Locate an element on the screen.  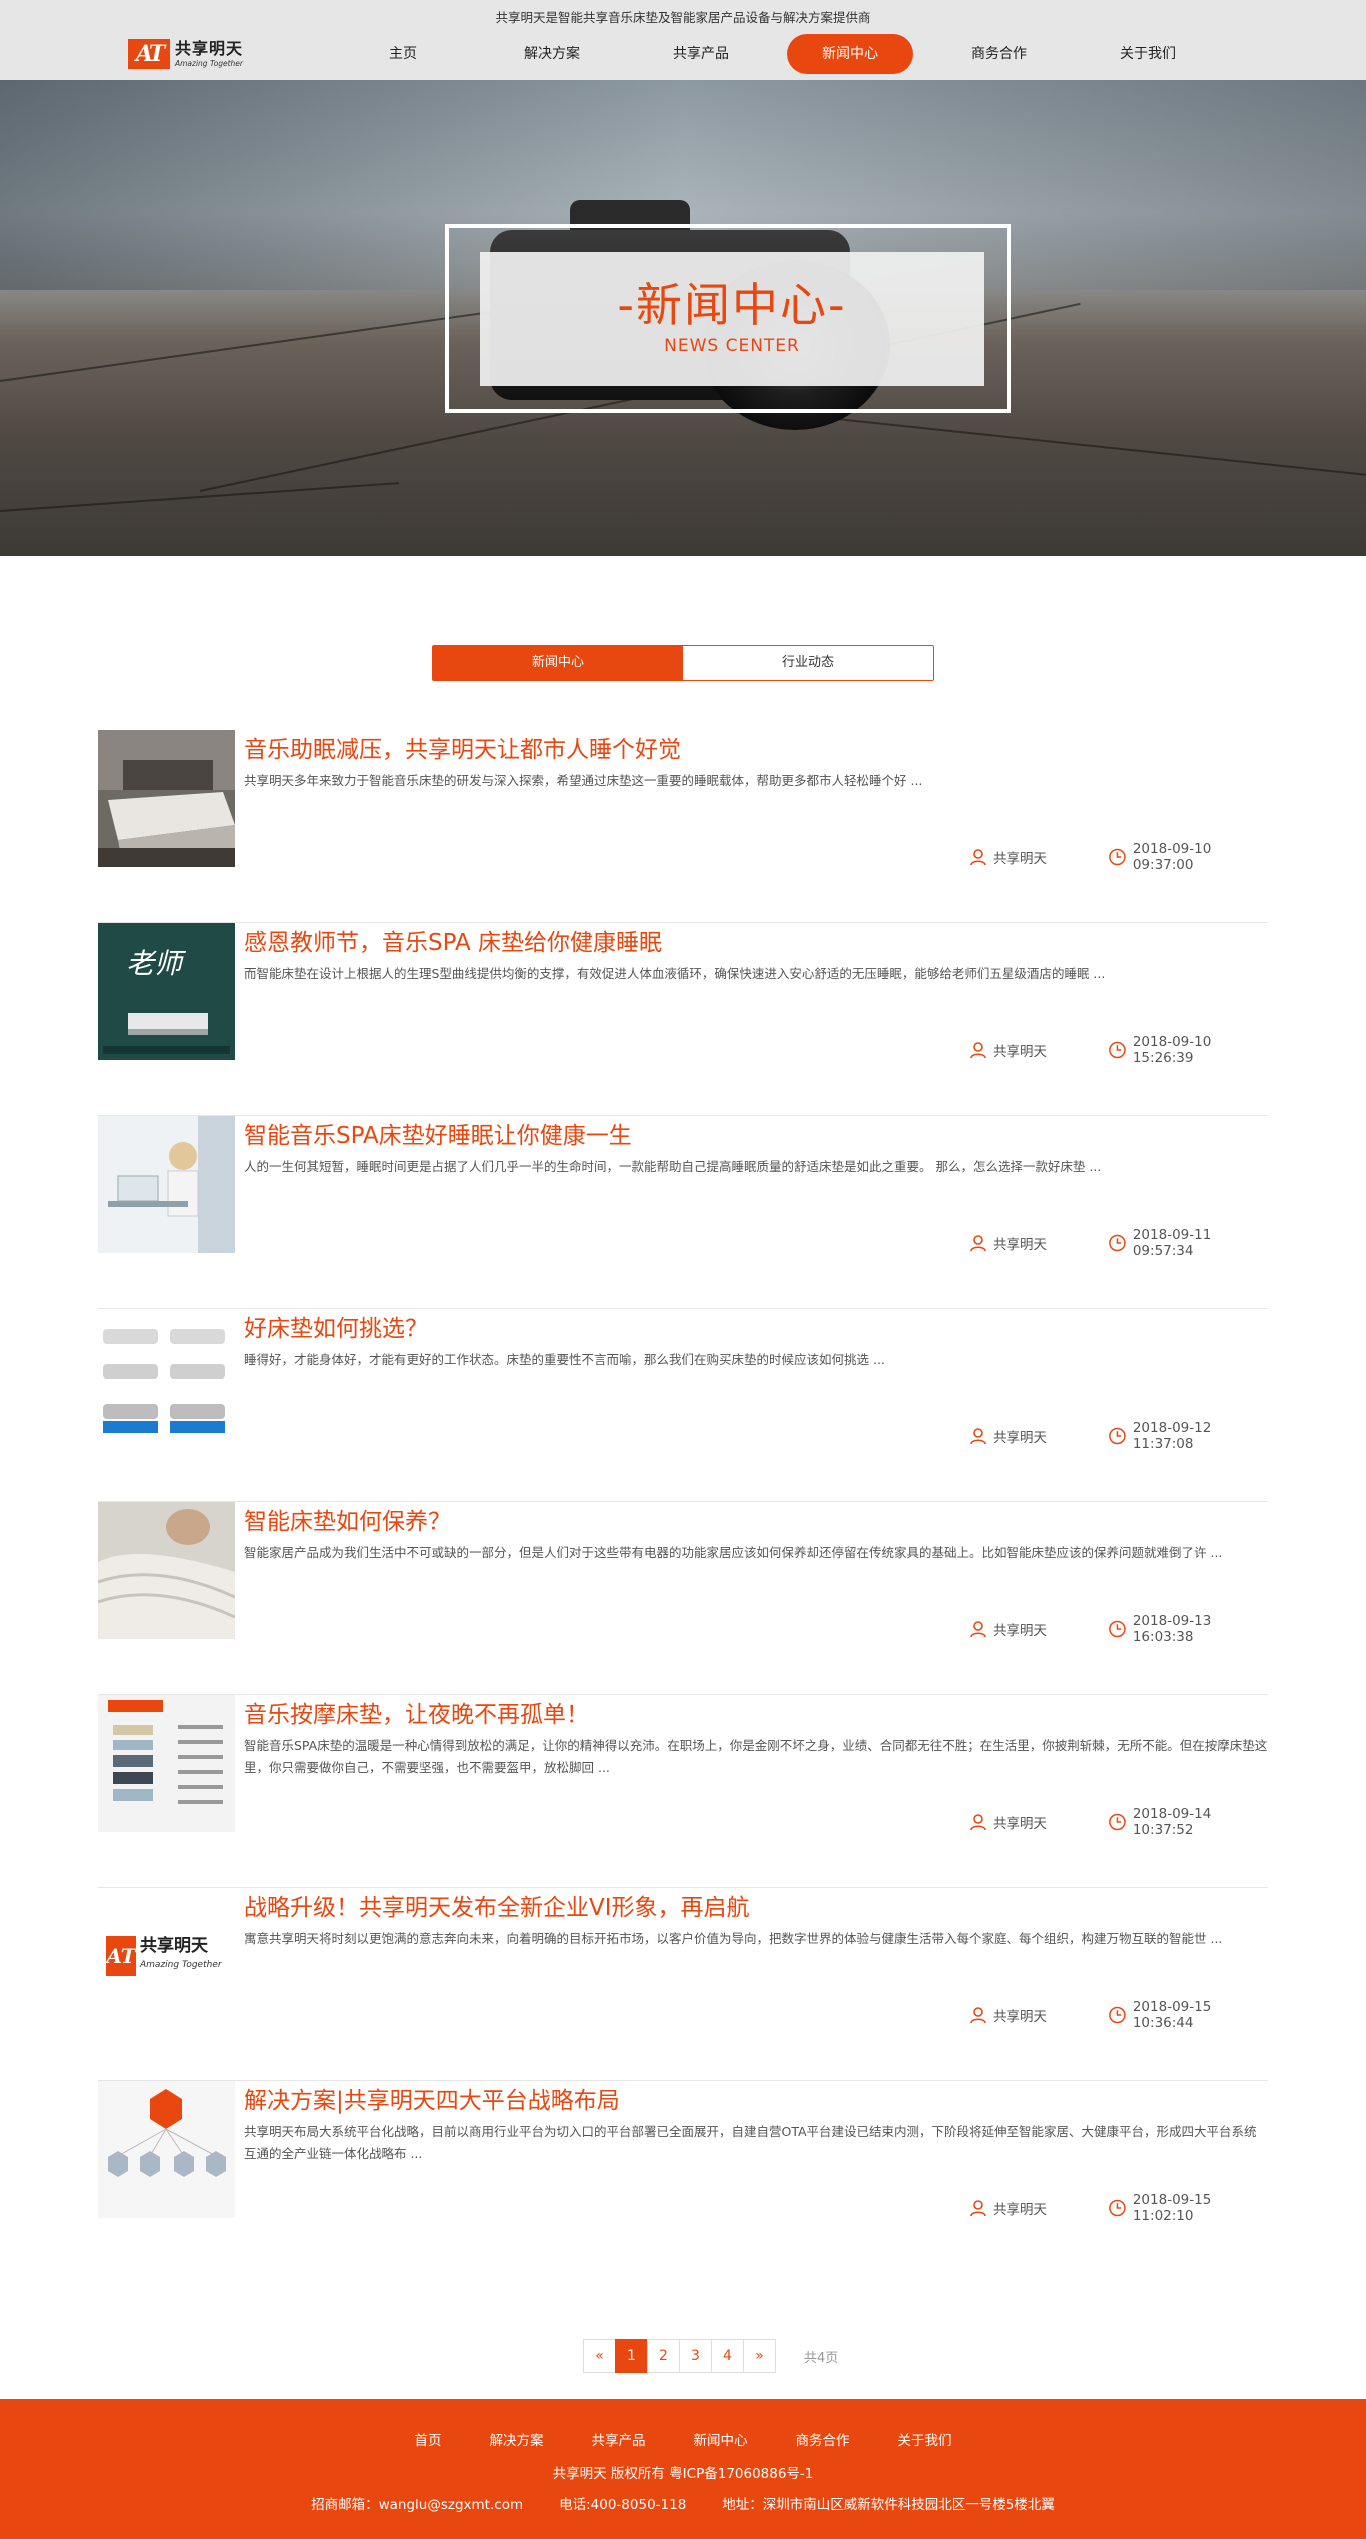
news-time: 2018-09-11 09:57:34 is located at coordinates (1188, 1243).